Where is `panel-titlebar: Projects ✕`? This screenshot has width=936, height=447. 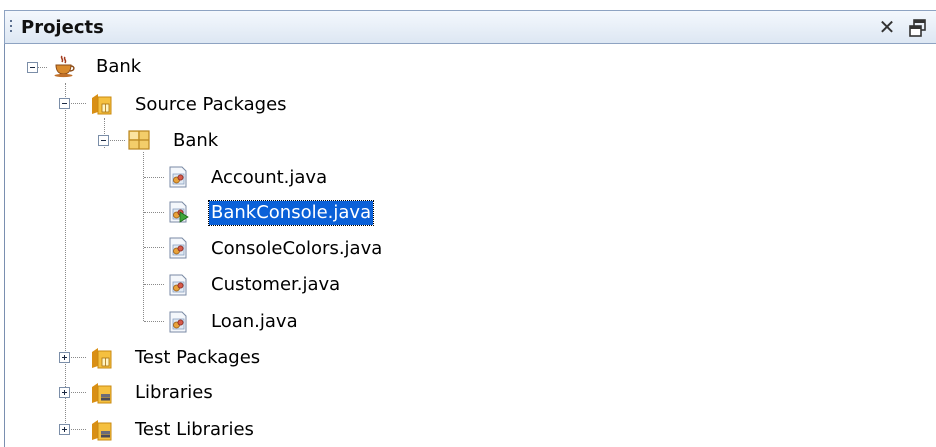
panel-titlebar: Projects ✕ is located at coordinates (470, 27).